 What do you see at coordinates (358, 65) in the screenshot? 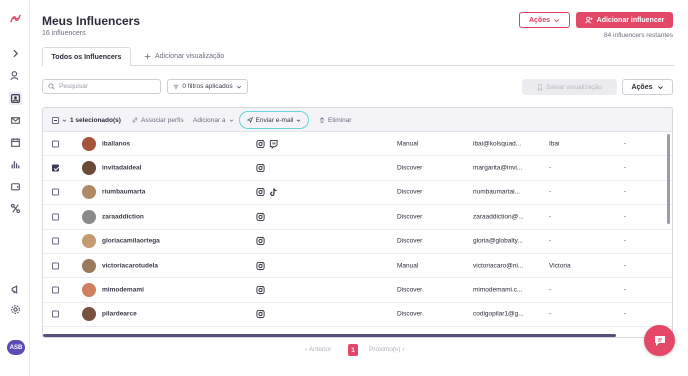
I see `tab-divider` at bounding box center [358, 65].